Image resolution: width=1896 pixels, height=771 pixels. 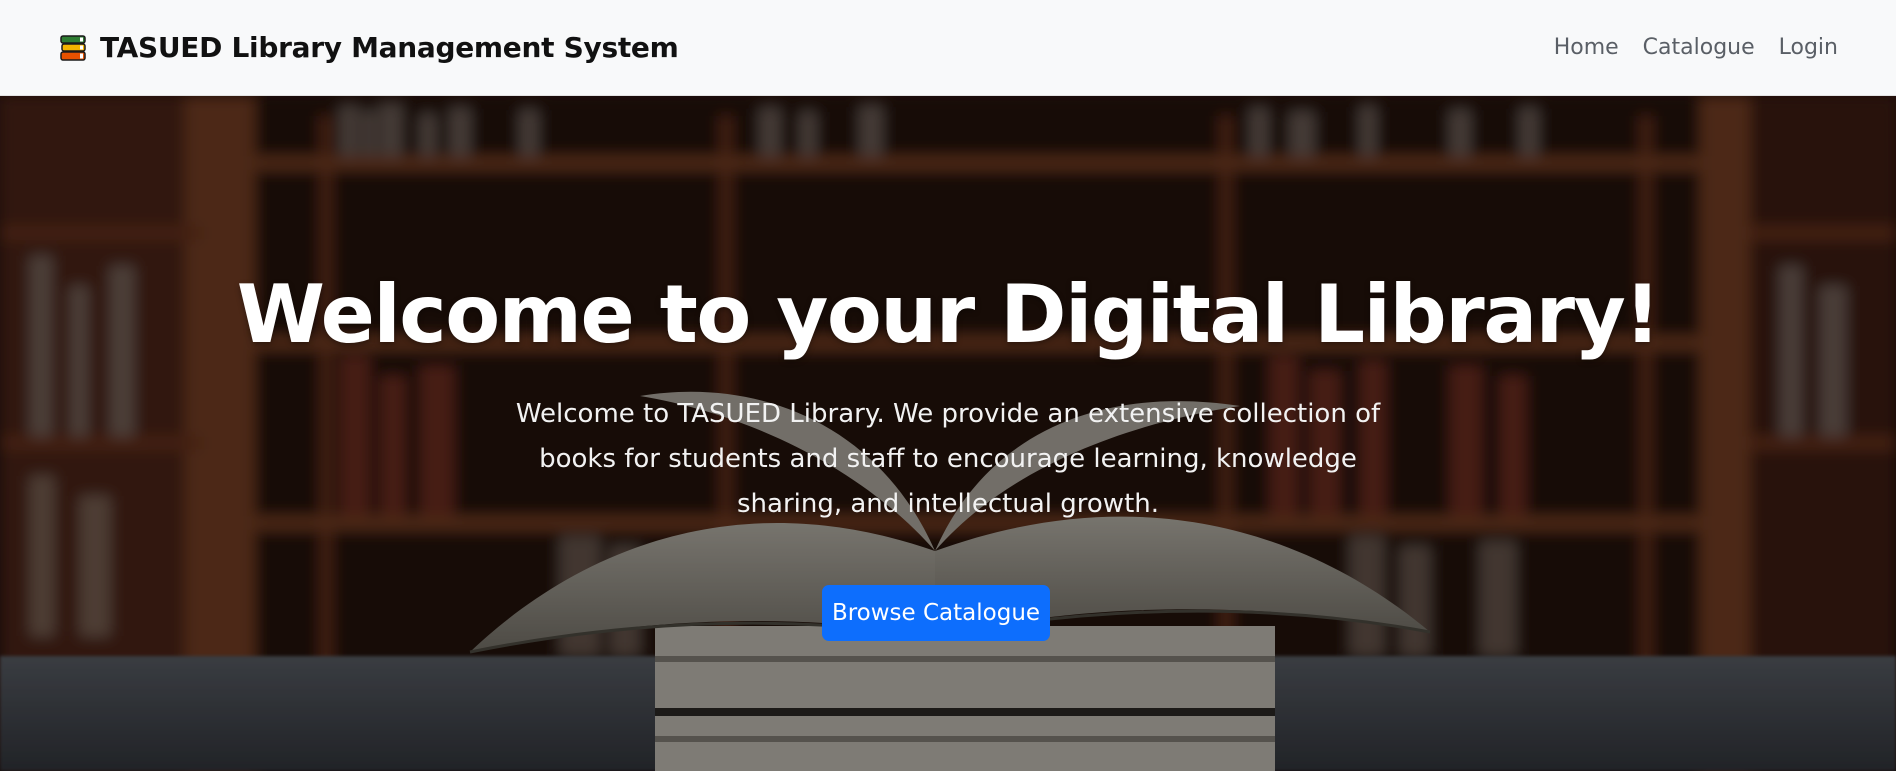 I want to click on nav-link-login: Login, so click(x=1808, y=47).